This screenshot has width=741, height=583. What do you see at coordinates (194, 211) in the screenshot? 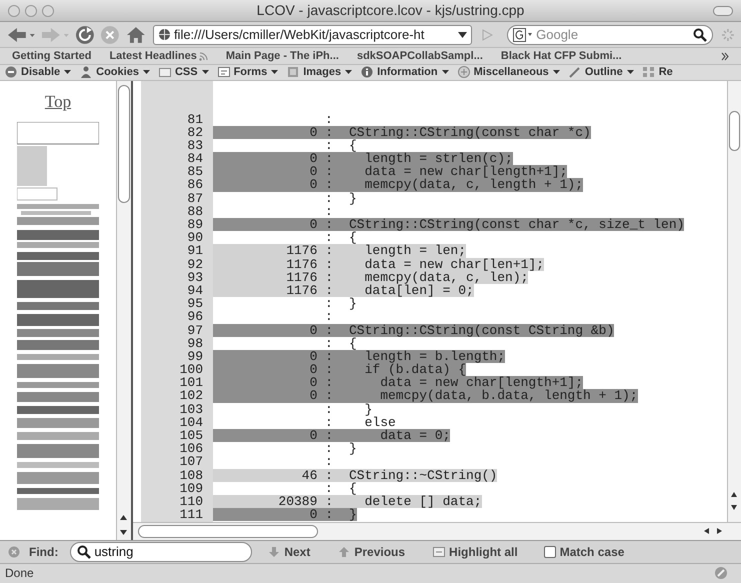
I see `line-number: 88` at bounding box center [194, 211].